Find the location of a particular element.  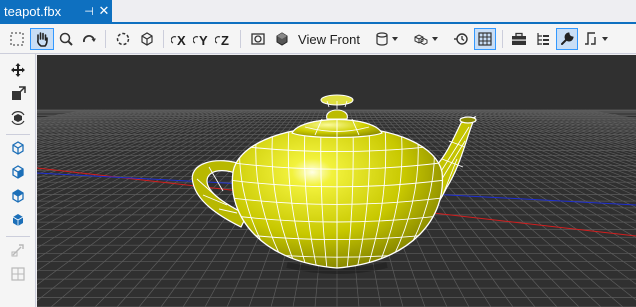

rotate-tool-button is located at coordinates (18, 118).